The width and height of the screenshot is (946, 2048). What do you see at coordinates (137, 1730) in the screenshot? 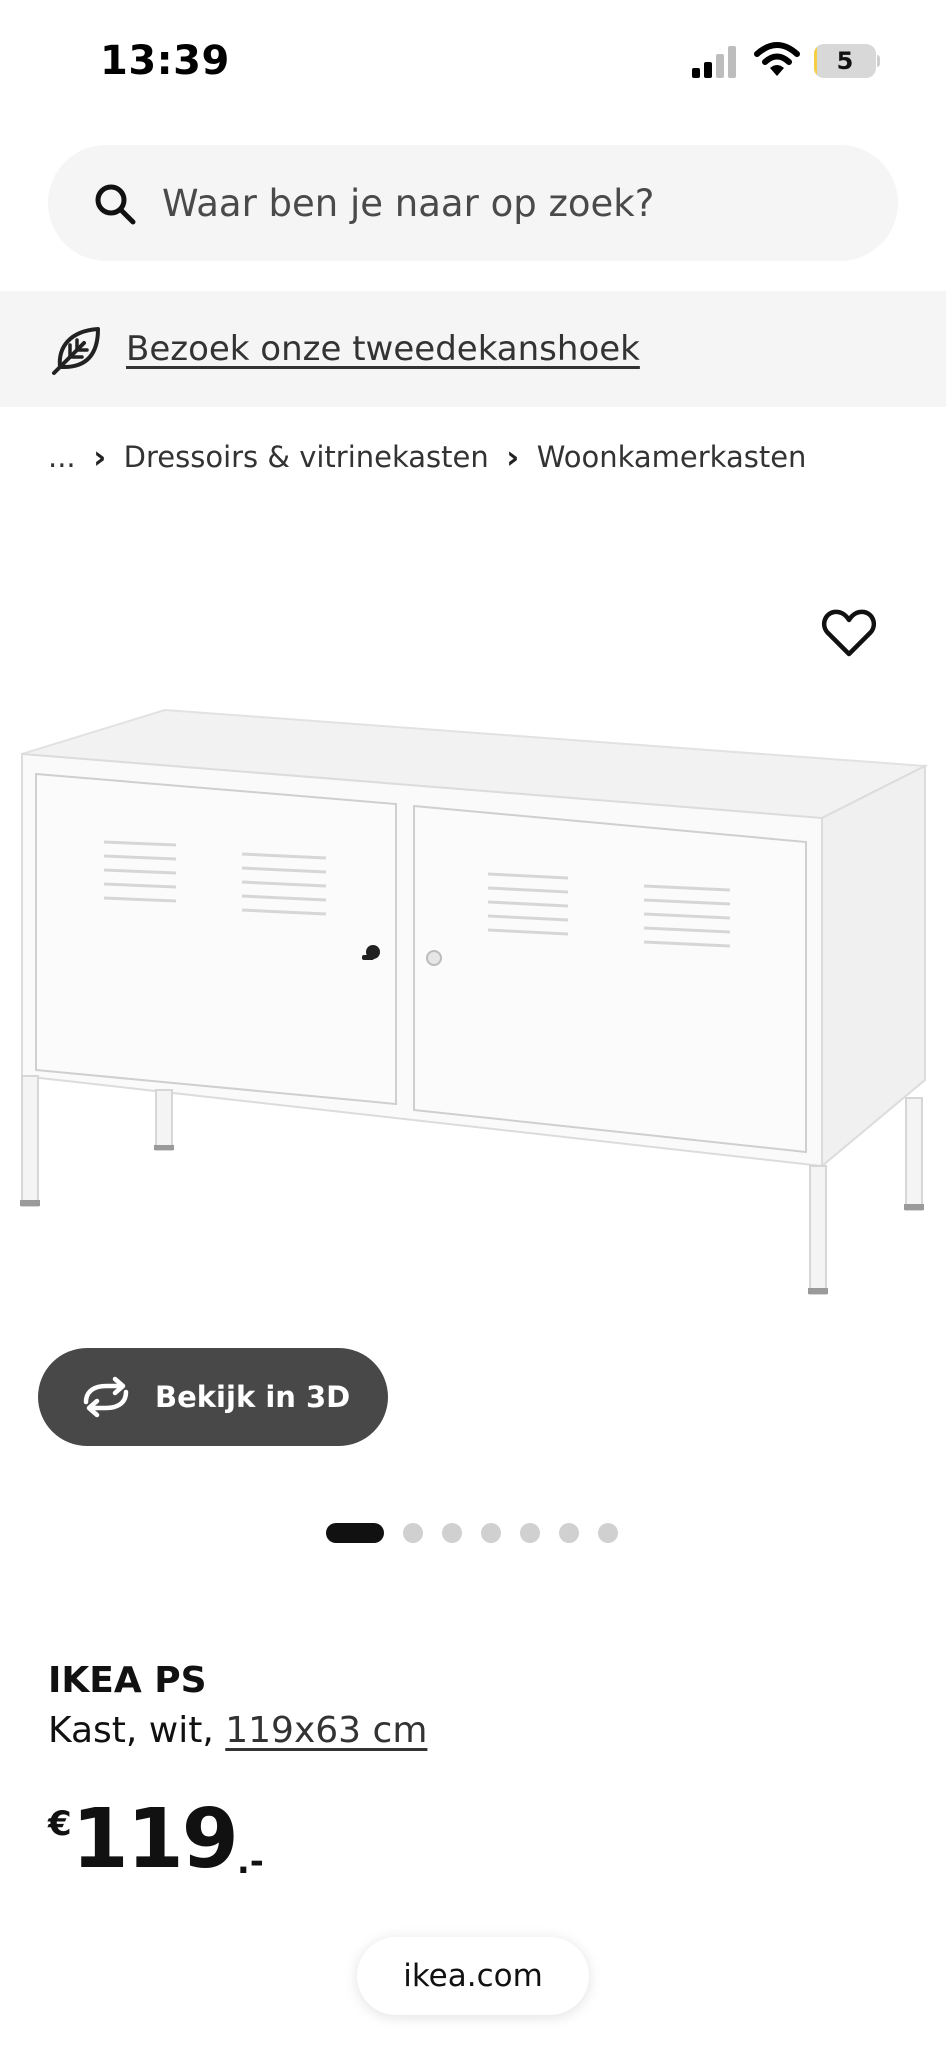
I see `product-description-prefix: Kast, wit,` at bounding box center [137, 1730].